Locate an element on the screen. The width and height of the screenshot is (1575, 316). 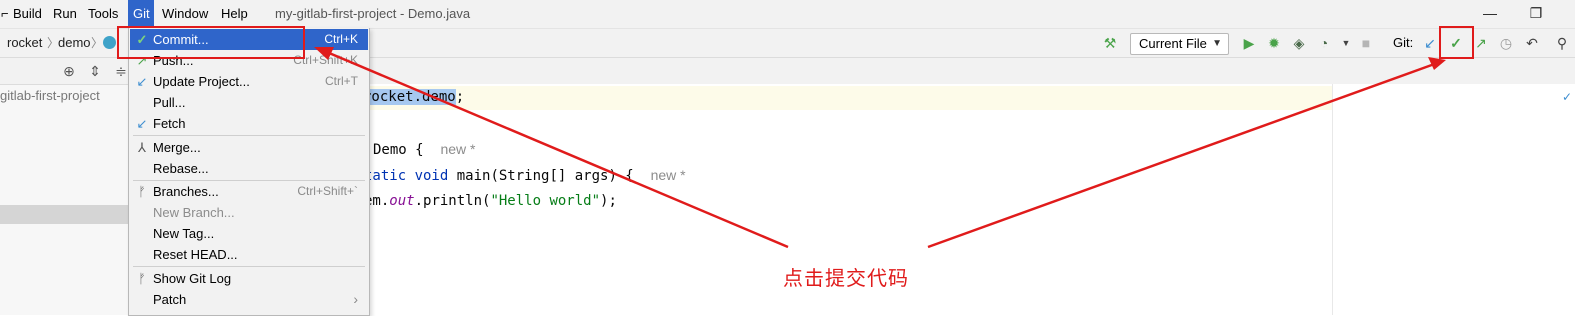
annotation-caption: 点击提交代码 is located at coordinates (846, 278).